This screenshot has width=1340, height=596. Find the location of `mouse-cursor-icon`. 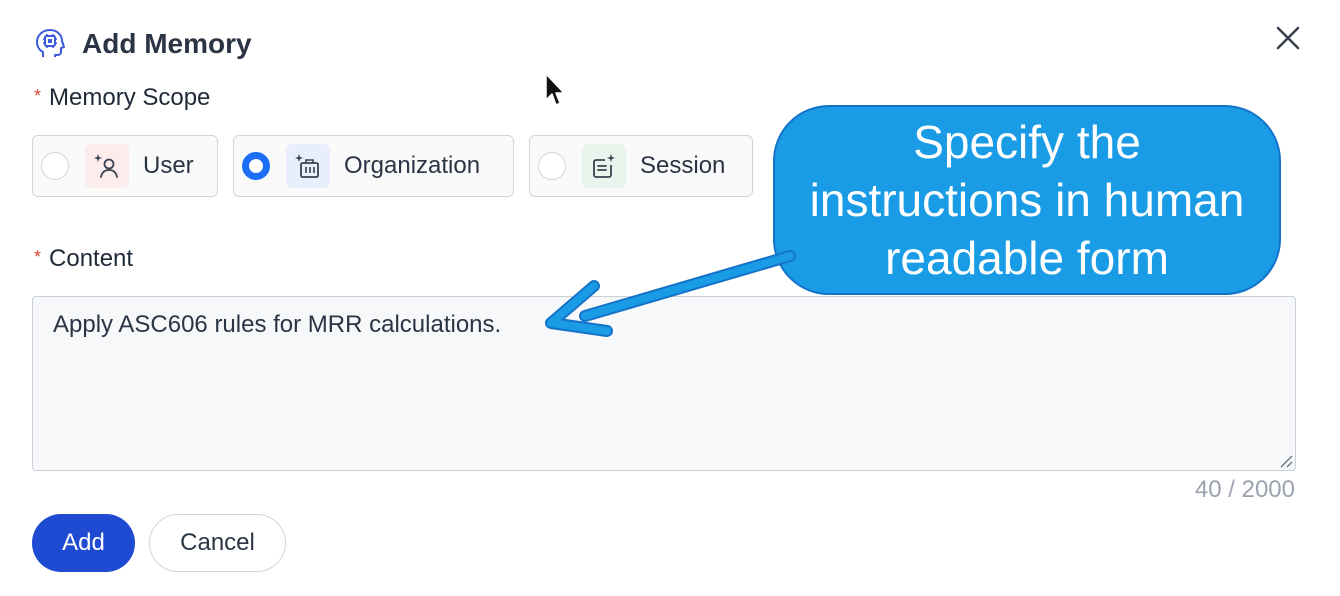

mouse-cursor-icon is located at coordinates (555, 89).